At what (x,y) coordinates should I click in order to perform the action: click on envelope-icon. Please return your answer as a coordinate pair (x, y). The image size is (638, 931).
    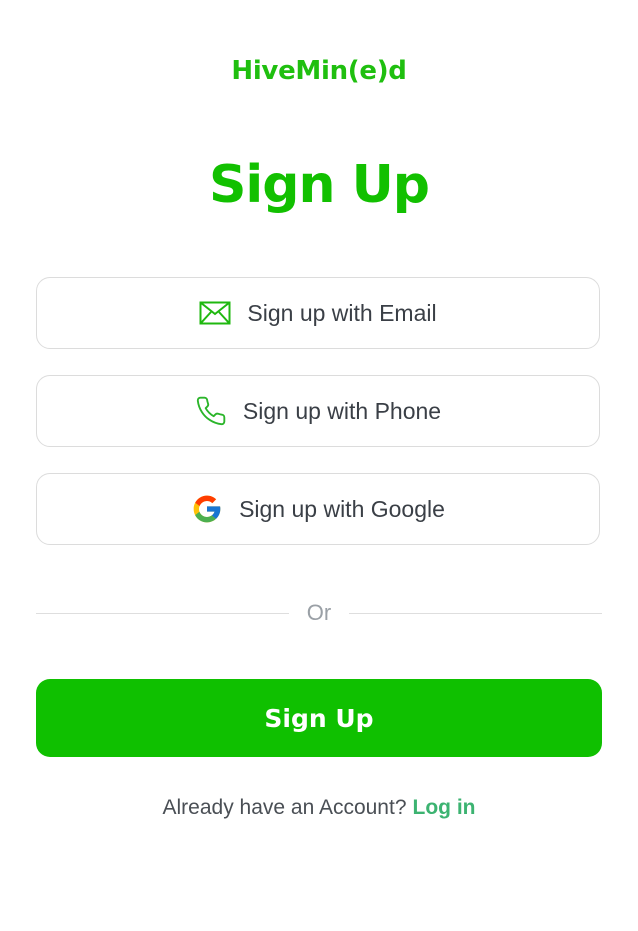
    Looking at the image, I should click on (215, 313).